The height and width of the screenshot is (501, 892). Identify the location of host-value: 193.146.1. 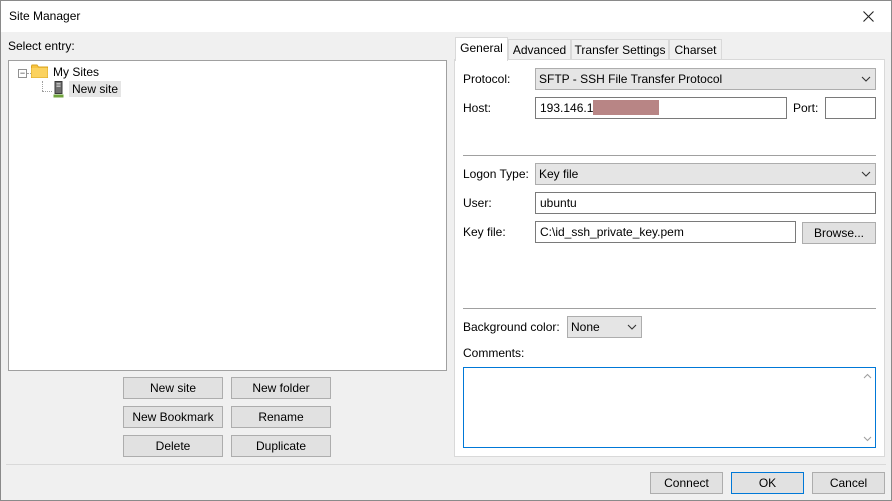
(567, 108).